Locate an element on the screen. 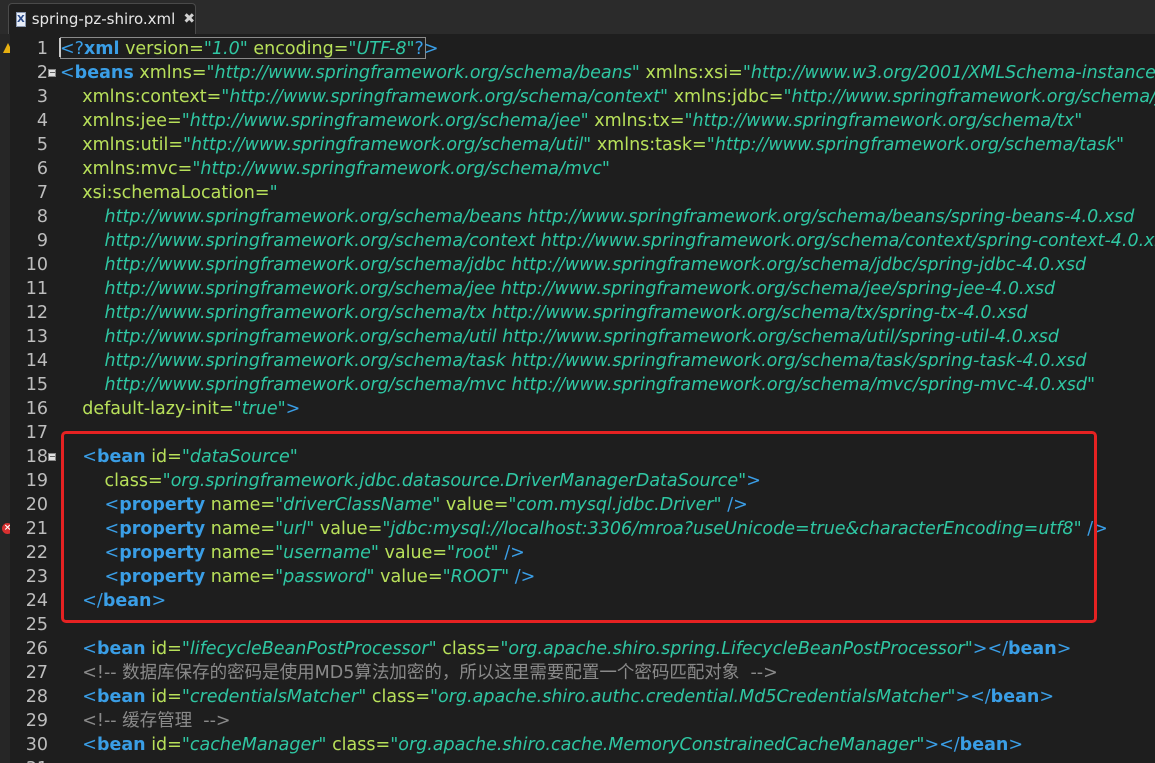 This screenshot has width=1155, height=763. token-attr: id is located at coordinates (159, 745).